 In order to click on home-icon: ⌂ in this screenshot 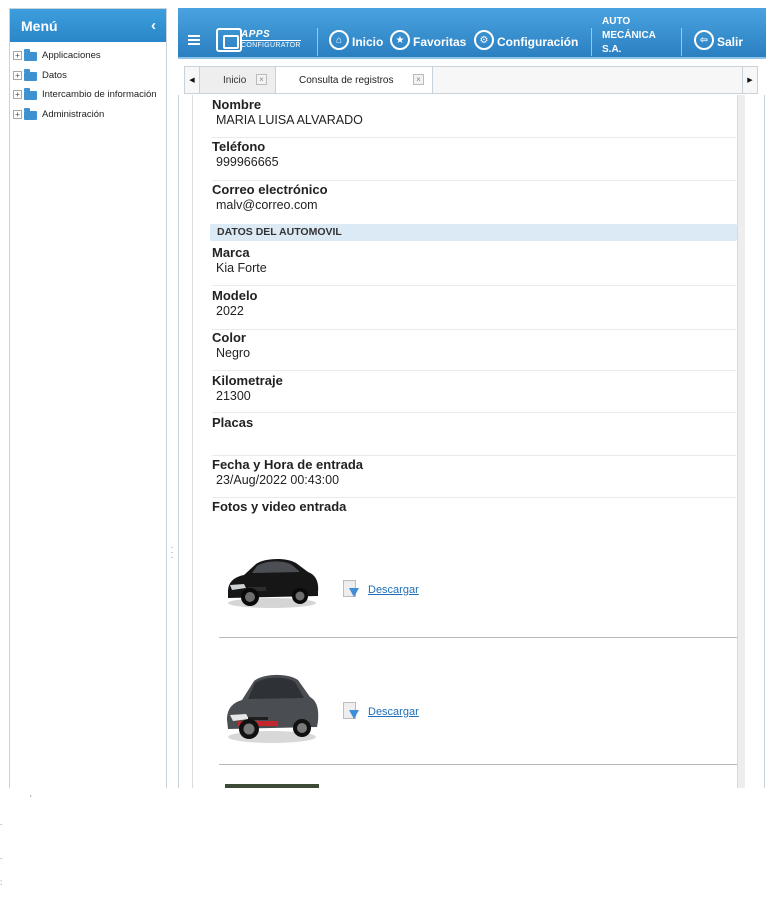, I will do `click(339, 40)`.